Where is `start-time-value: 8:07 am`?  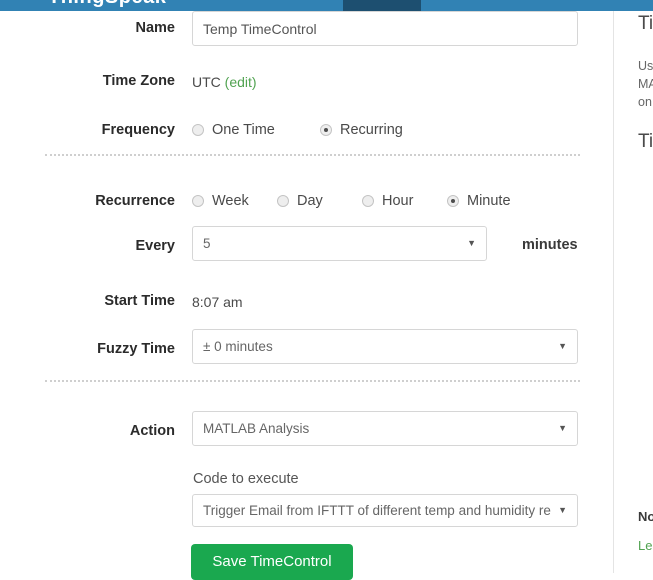 start-time-value: 8:07 am is located at coordinates (217, 302).